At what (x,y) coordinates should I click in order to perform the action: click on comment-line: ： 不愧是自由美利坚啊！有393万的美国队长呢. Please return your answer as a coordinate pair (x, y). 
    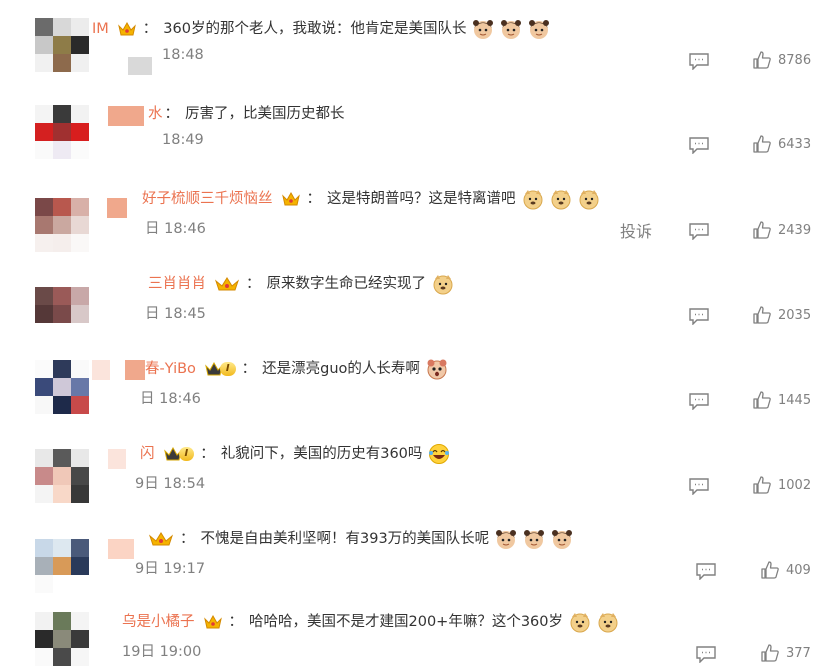
    Looking at the image, I should click on (356, 539).